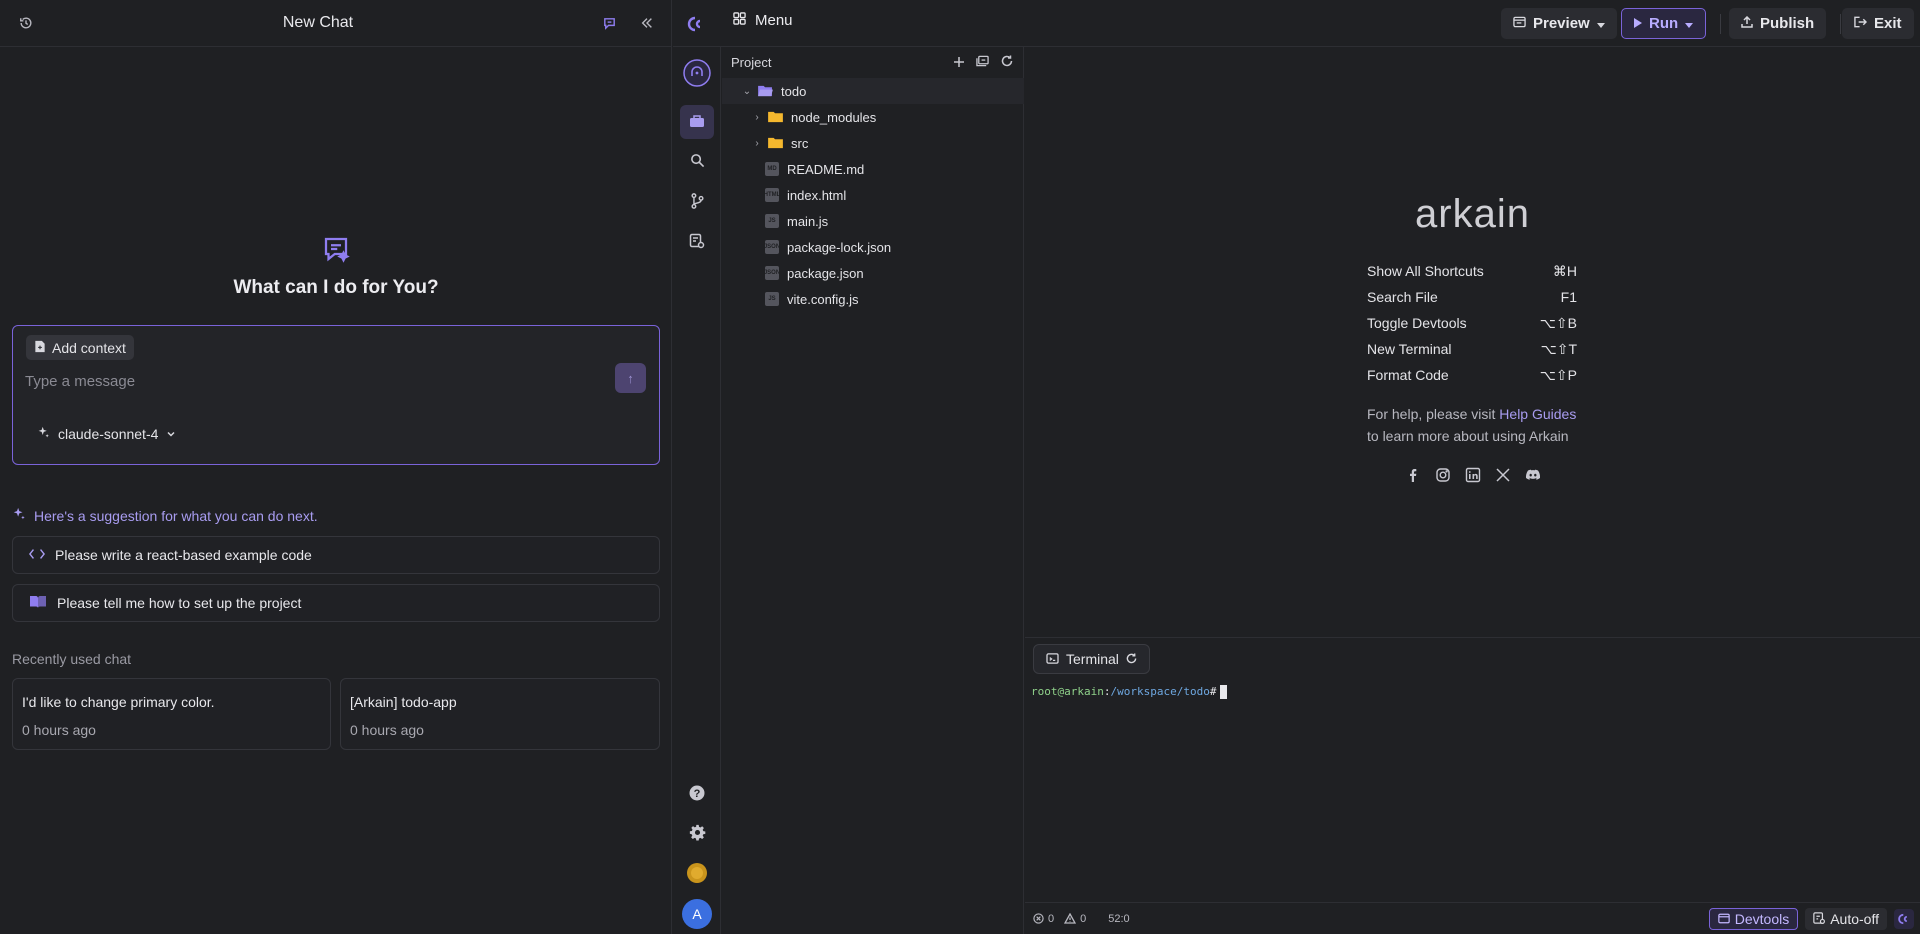 The width and height of the screenshot is (1920, 934). Describe the element at coordinates (1083, 918) in the screenshot. I see `warning-count: 0` at that location.